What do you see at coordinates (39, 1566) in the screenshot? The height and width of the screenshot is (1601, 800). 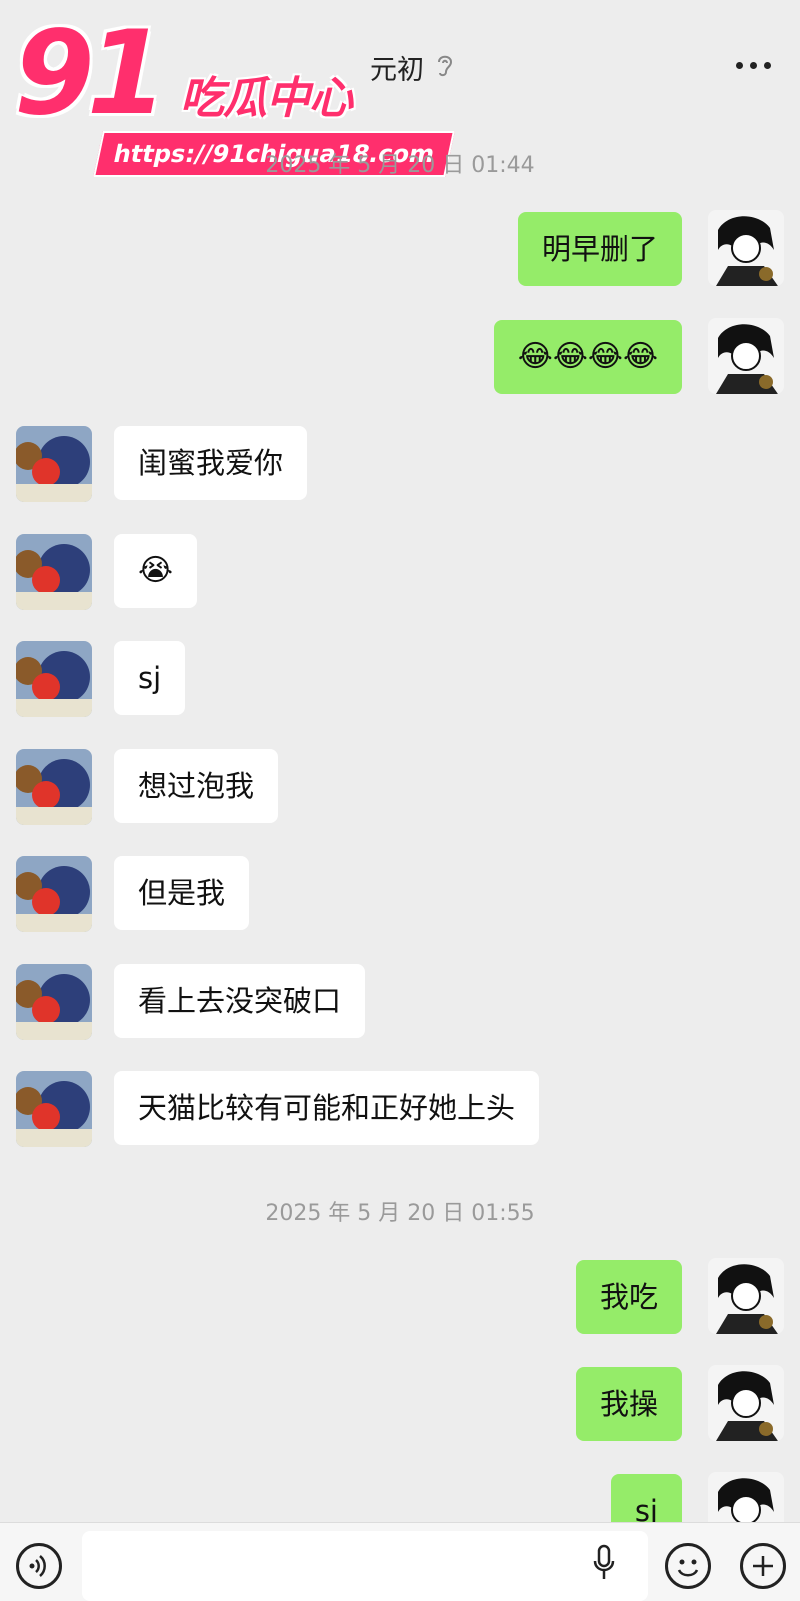 I see `voice-icon` at bounding box center [39, 1566].